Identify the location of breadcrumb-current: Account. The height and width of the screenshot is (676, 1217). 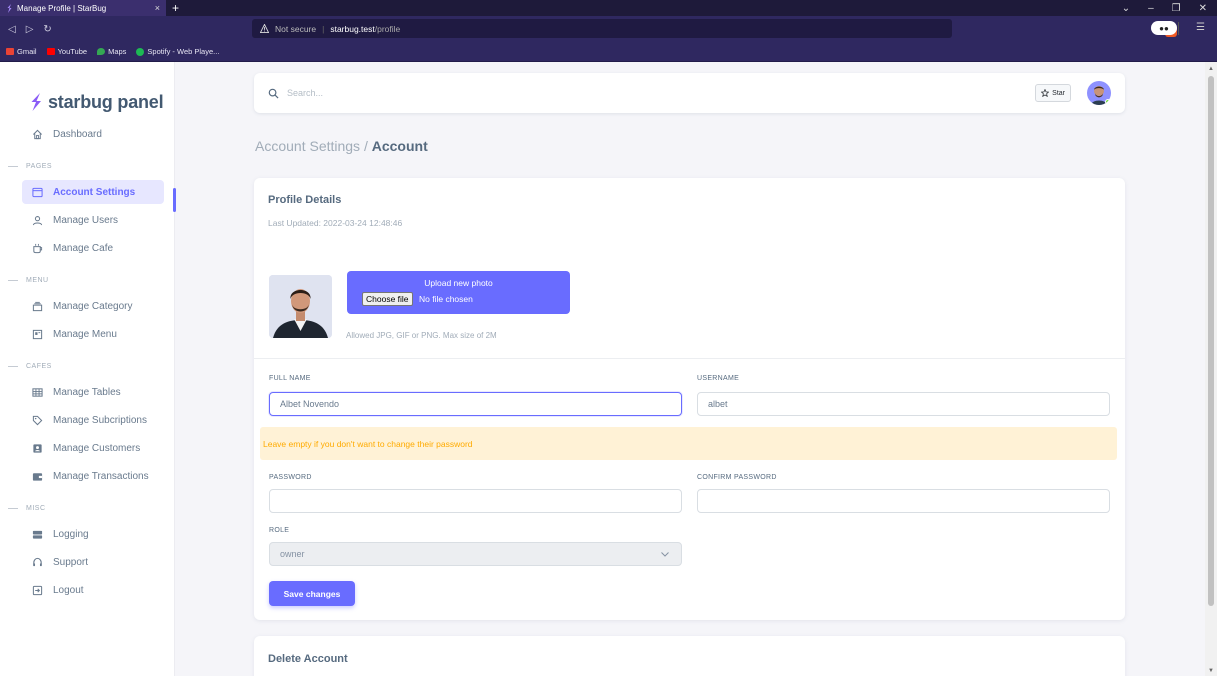
(399, 146).